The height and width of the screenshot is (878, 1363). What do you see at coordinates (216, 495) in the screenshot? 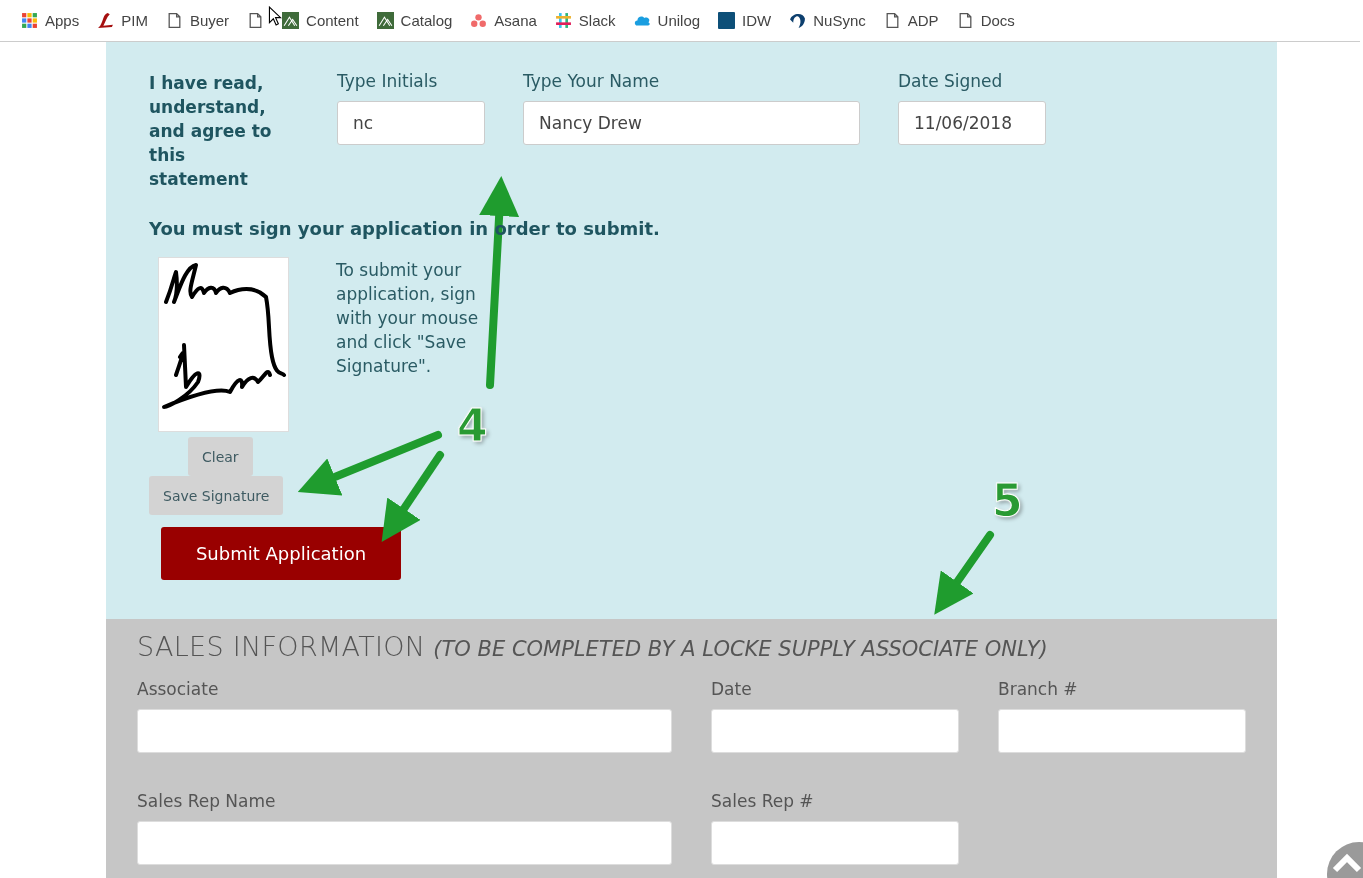
I see `save-signature-button: Save Signature` at bounding box center [216, 495].